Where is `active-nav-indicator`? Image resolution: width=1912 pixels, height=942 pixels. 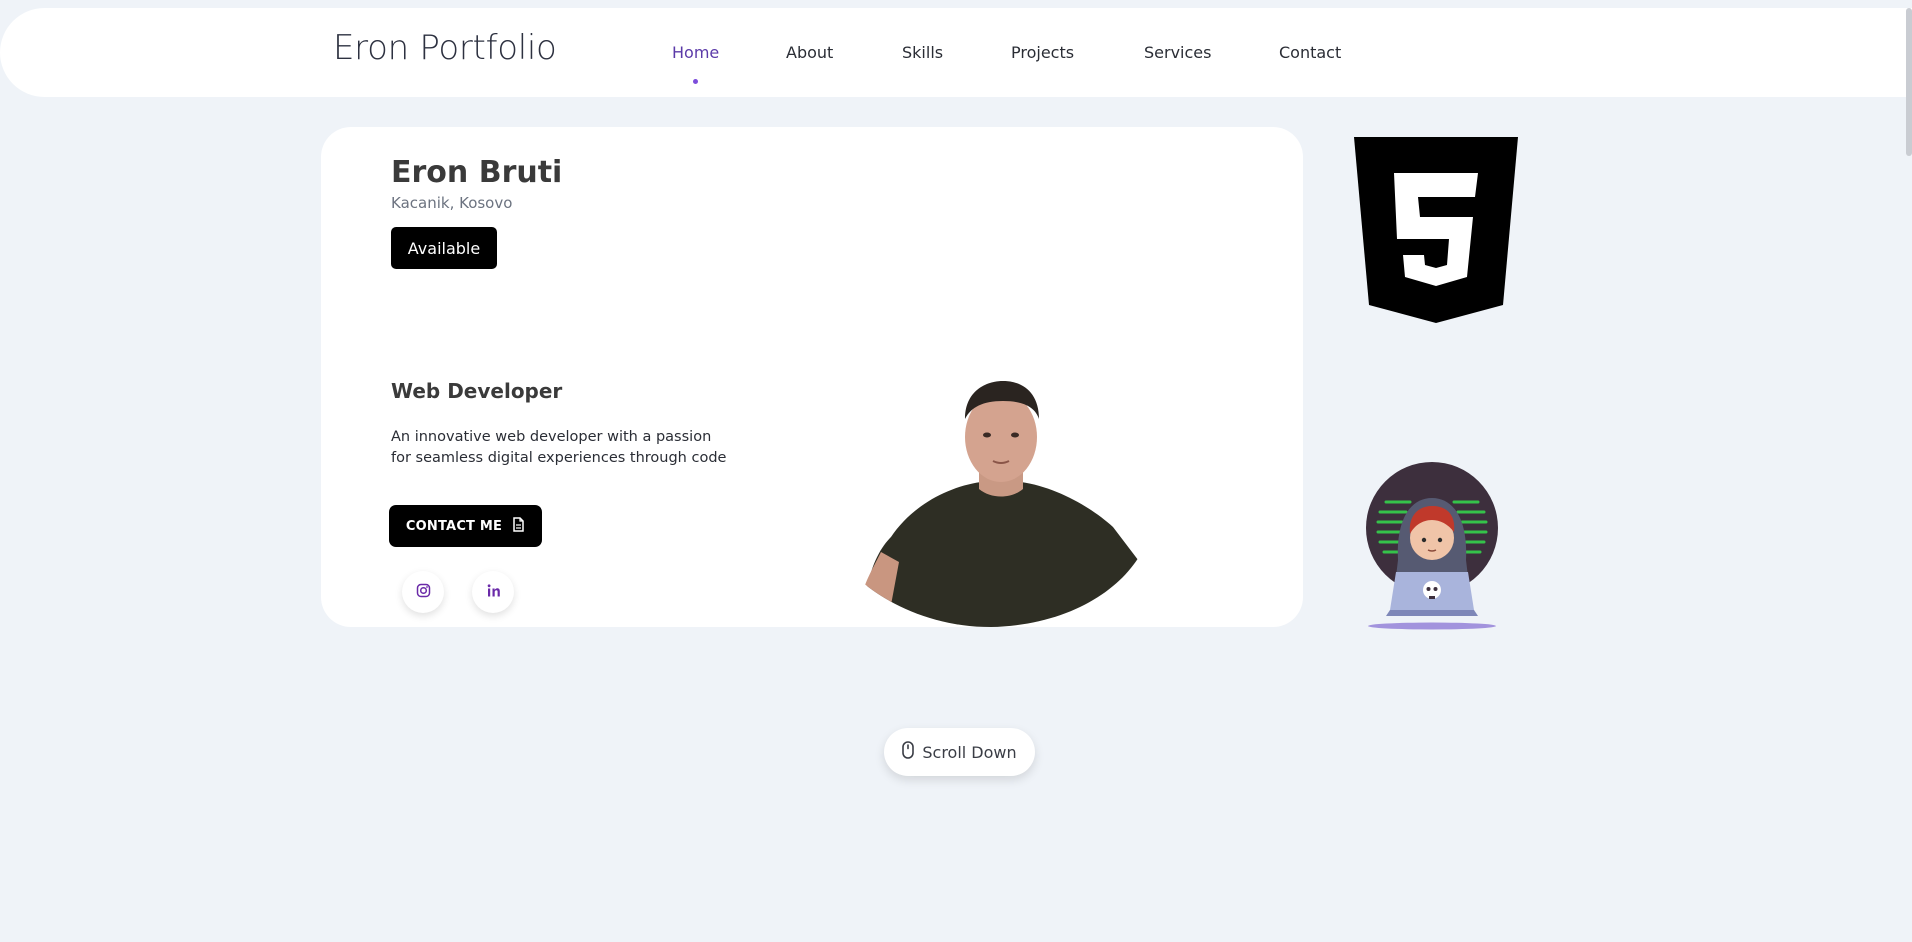
active-nav-indicator is located at coordinates (695, 81).